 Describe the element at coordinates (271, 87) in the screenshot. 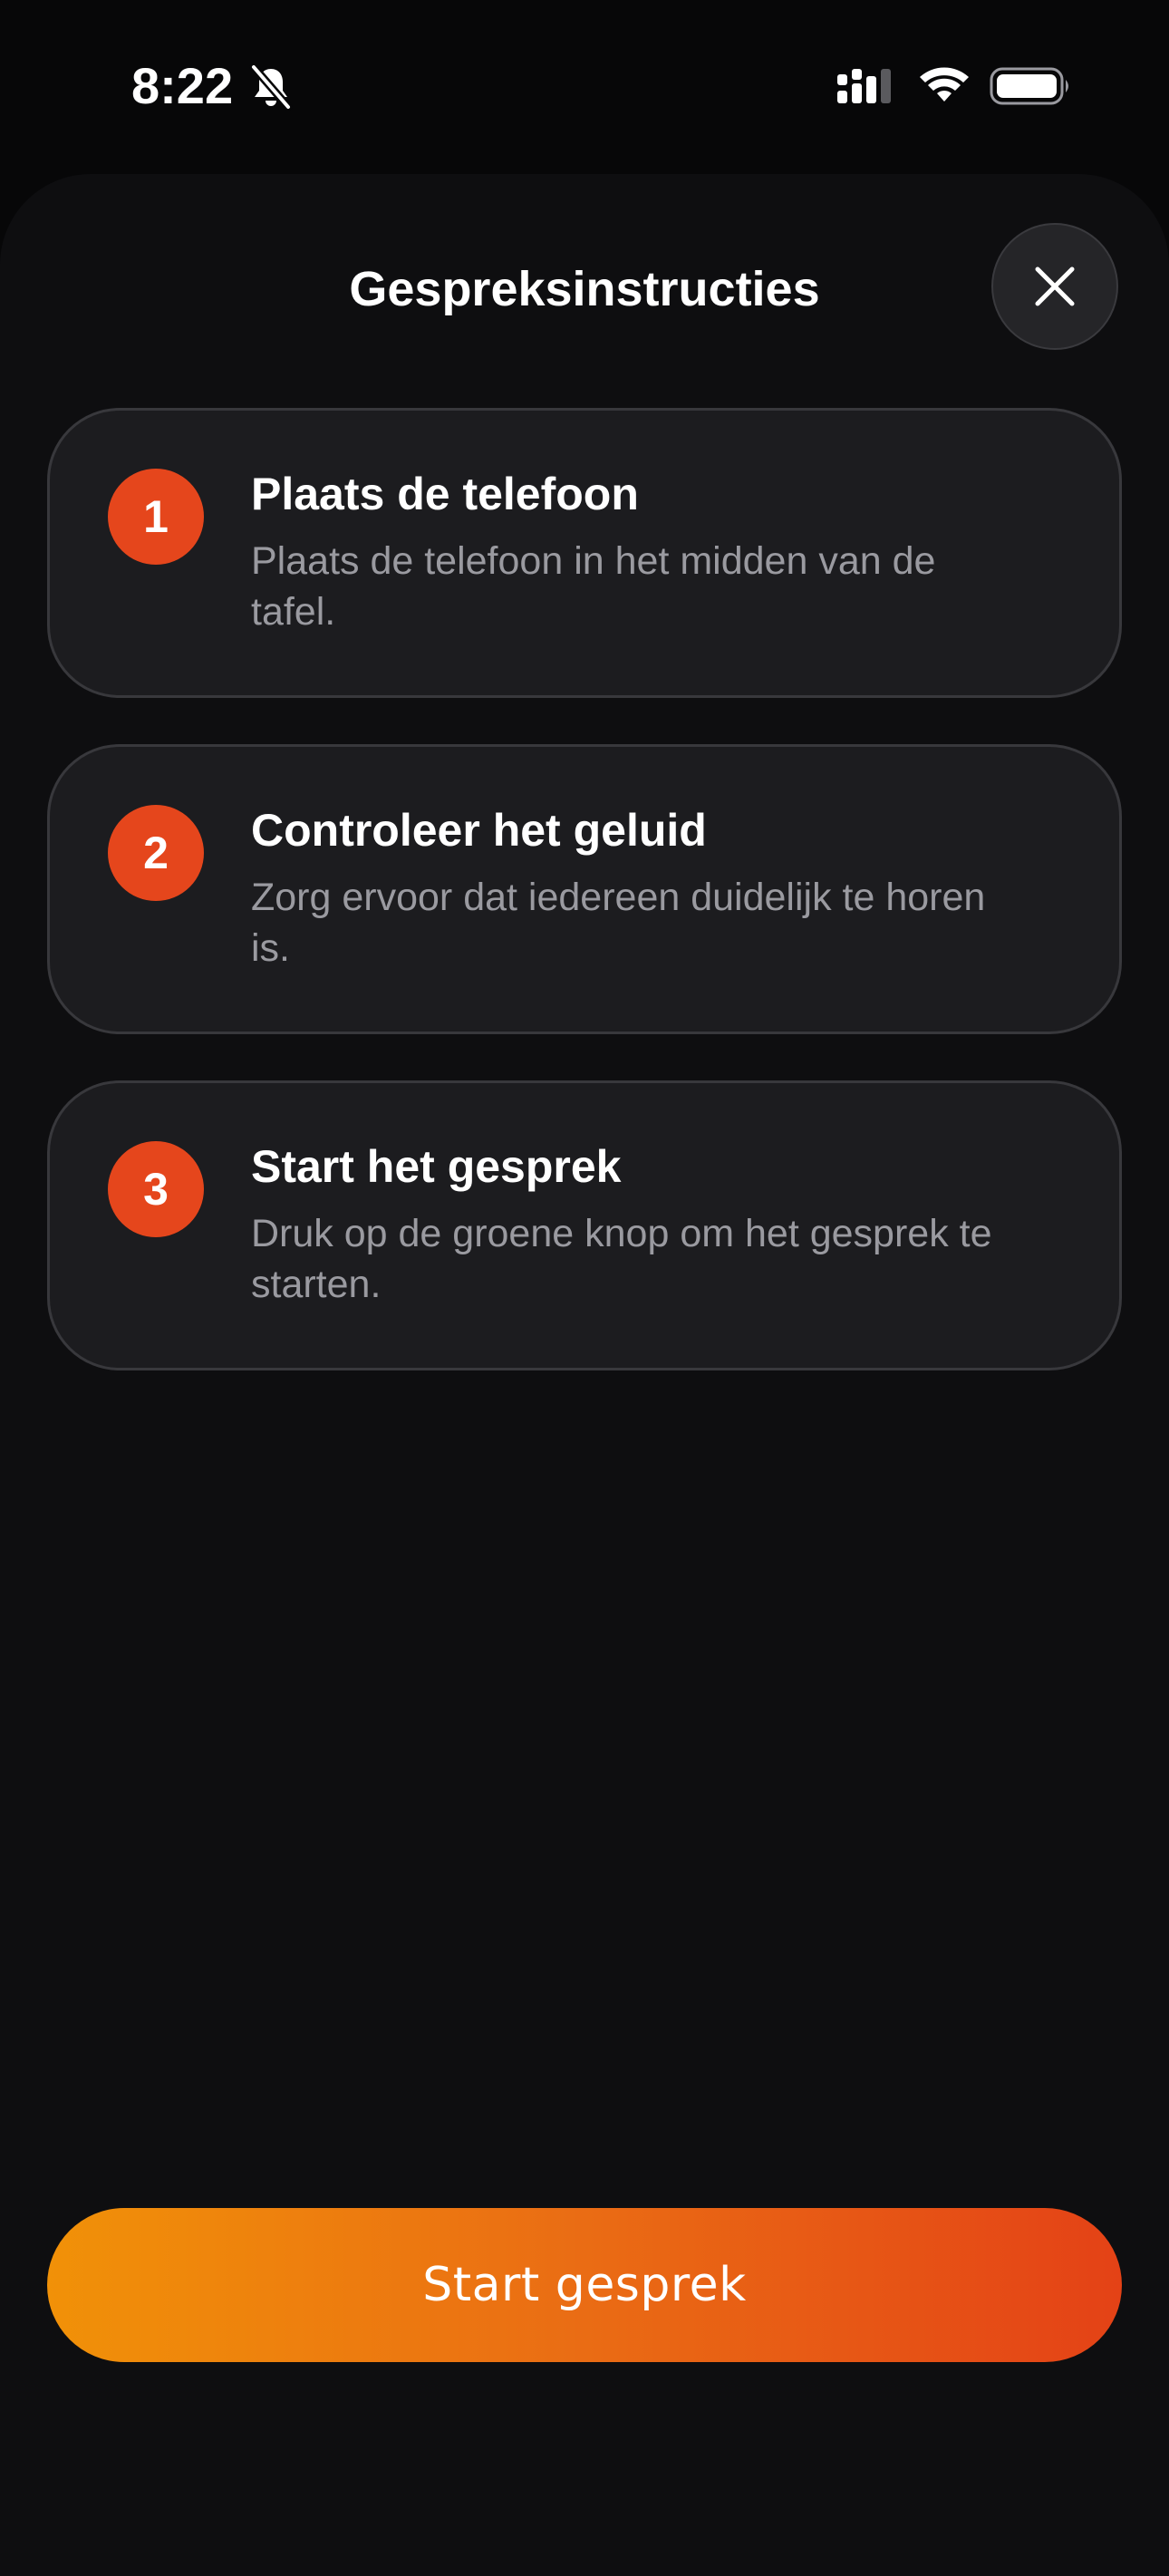

I see `bell-slash-icon` at that location.